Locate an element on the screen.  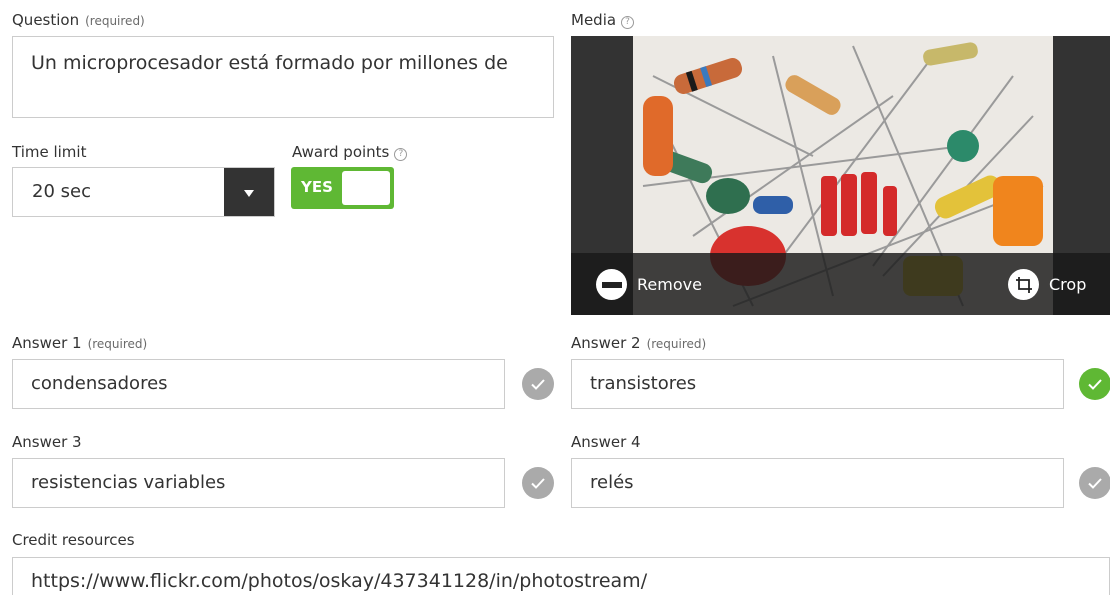
answer-2-correct-toggle is located at coordinates (1094, 384).